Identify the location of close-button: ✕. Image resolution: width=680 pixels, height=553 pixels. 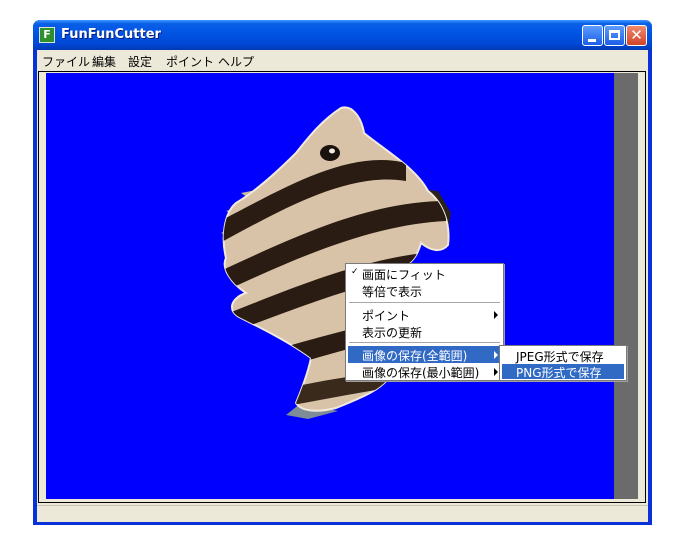
(636, 35).